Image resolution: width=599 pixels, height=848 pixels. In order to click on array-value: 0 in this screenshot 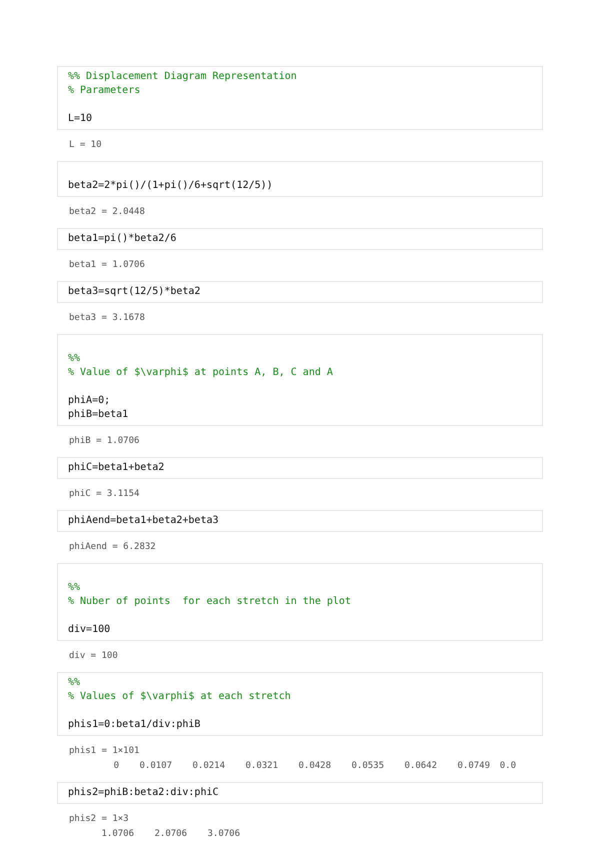, I will do `click(115, 766)`.